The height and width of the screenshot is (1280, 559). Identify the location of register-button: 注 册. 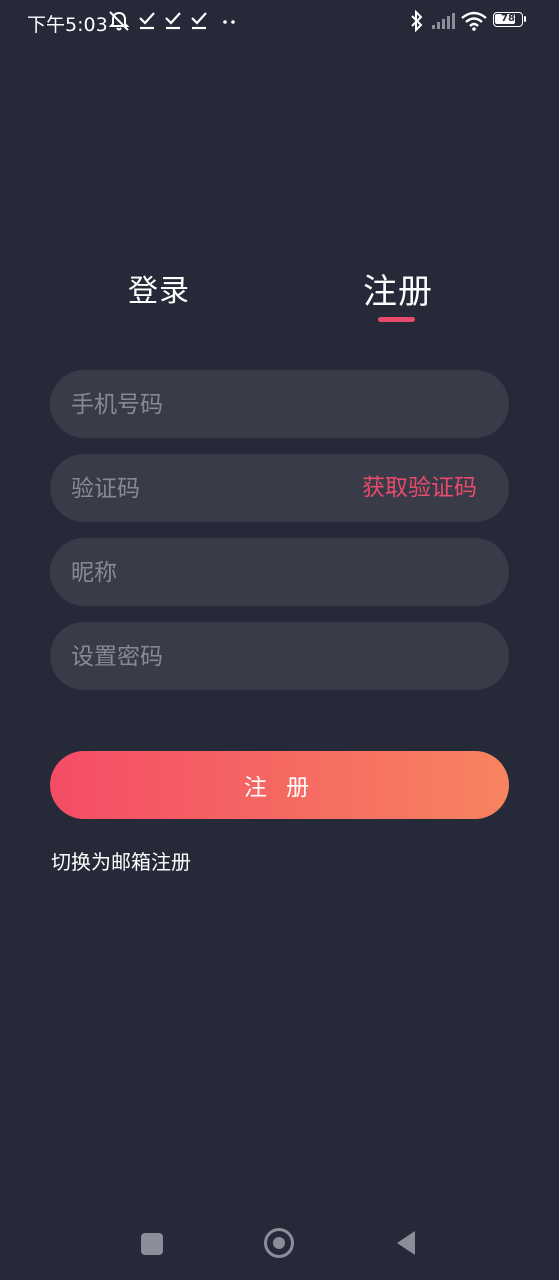
(279, 785).